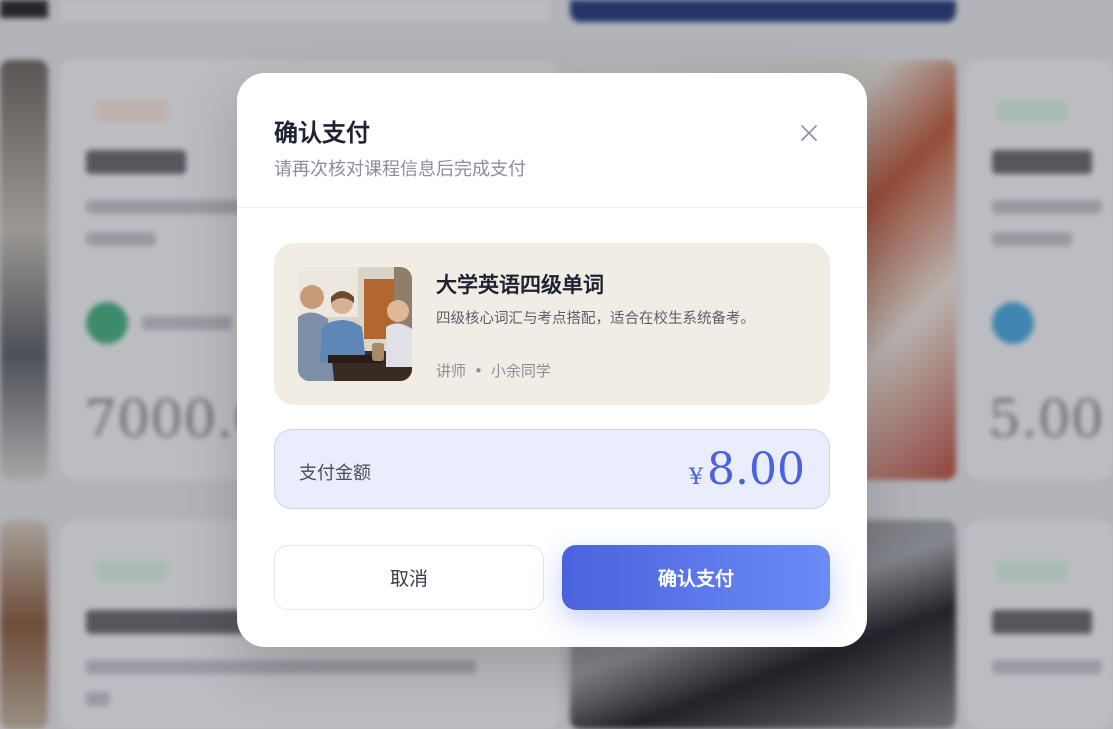 This screenshot has width=1113, height=729. I want to click on course-thumbnail, so click(355, 324).